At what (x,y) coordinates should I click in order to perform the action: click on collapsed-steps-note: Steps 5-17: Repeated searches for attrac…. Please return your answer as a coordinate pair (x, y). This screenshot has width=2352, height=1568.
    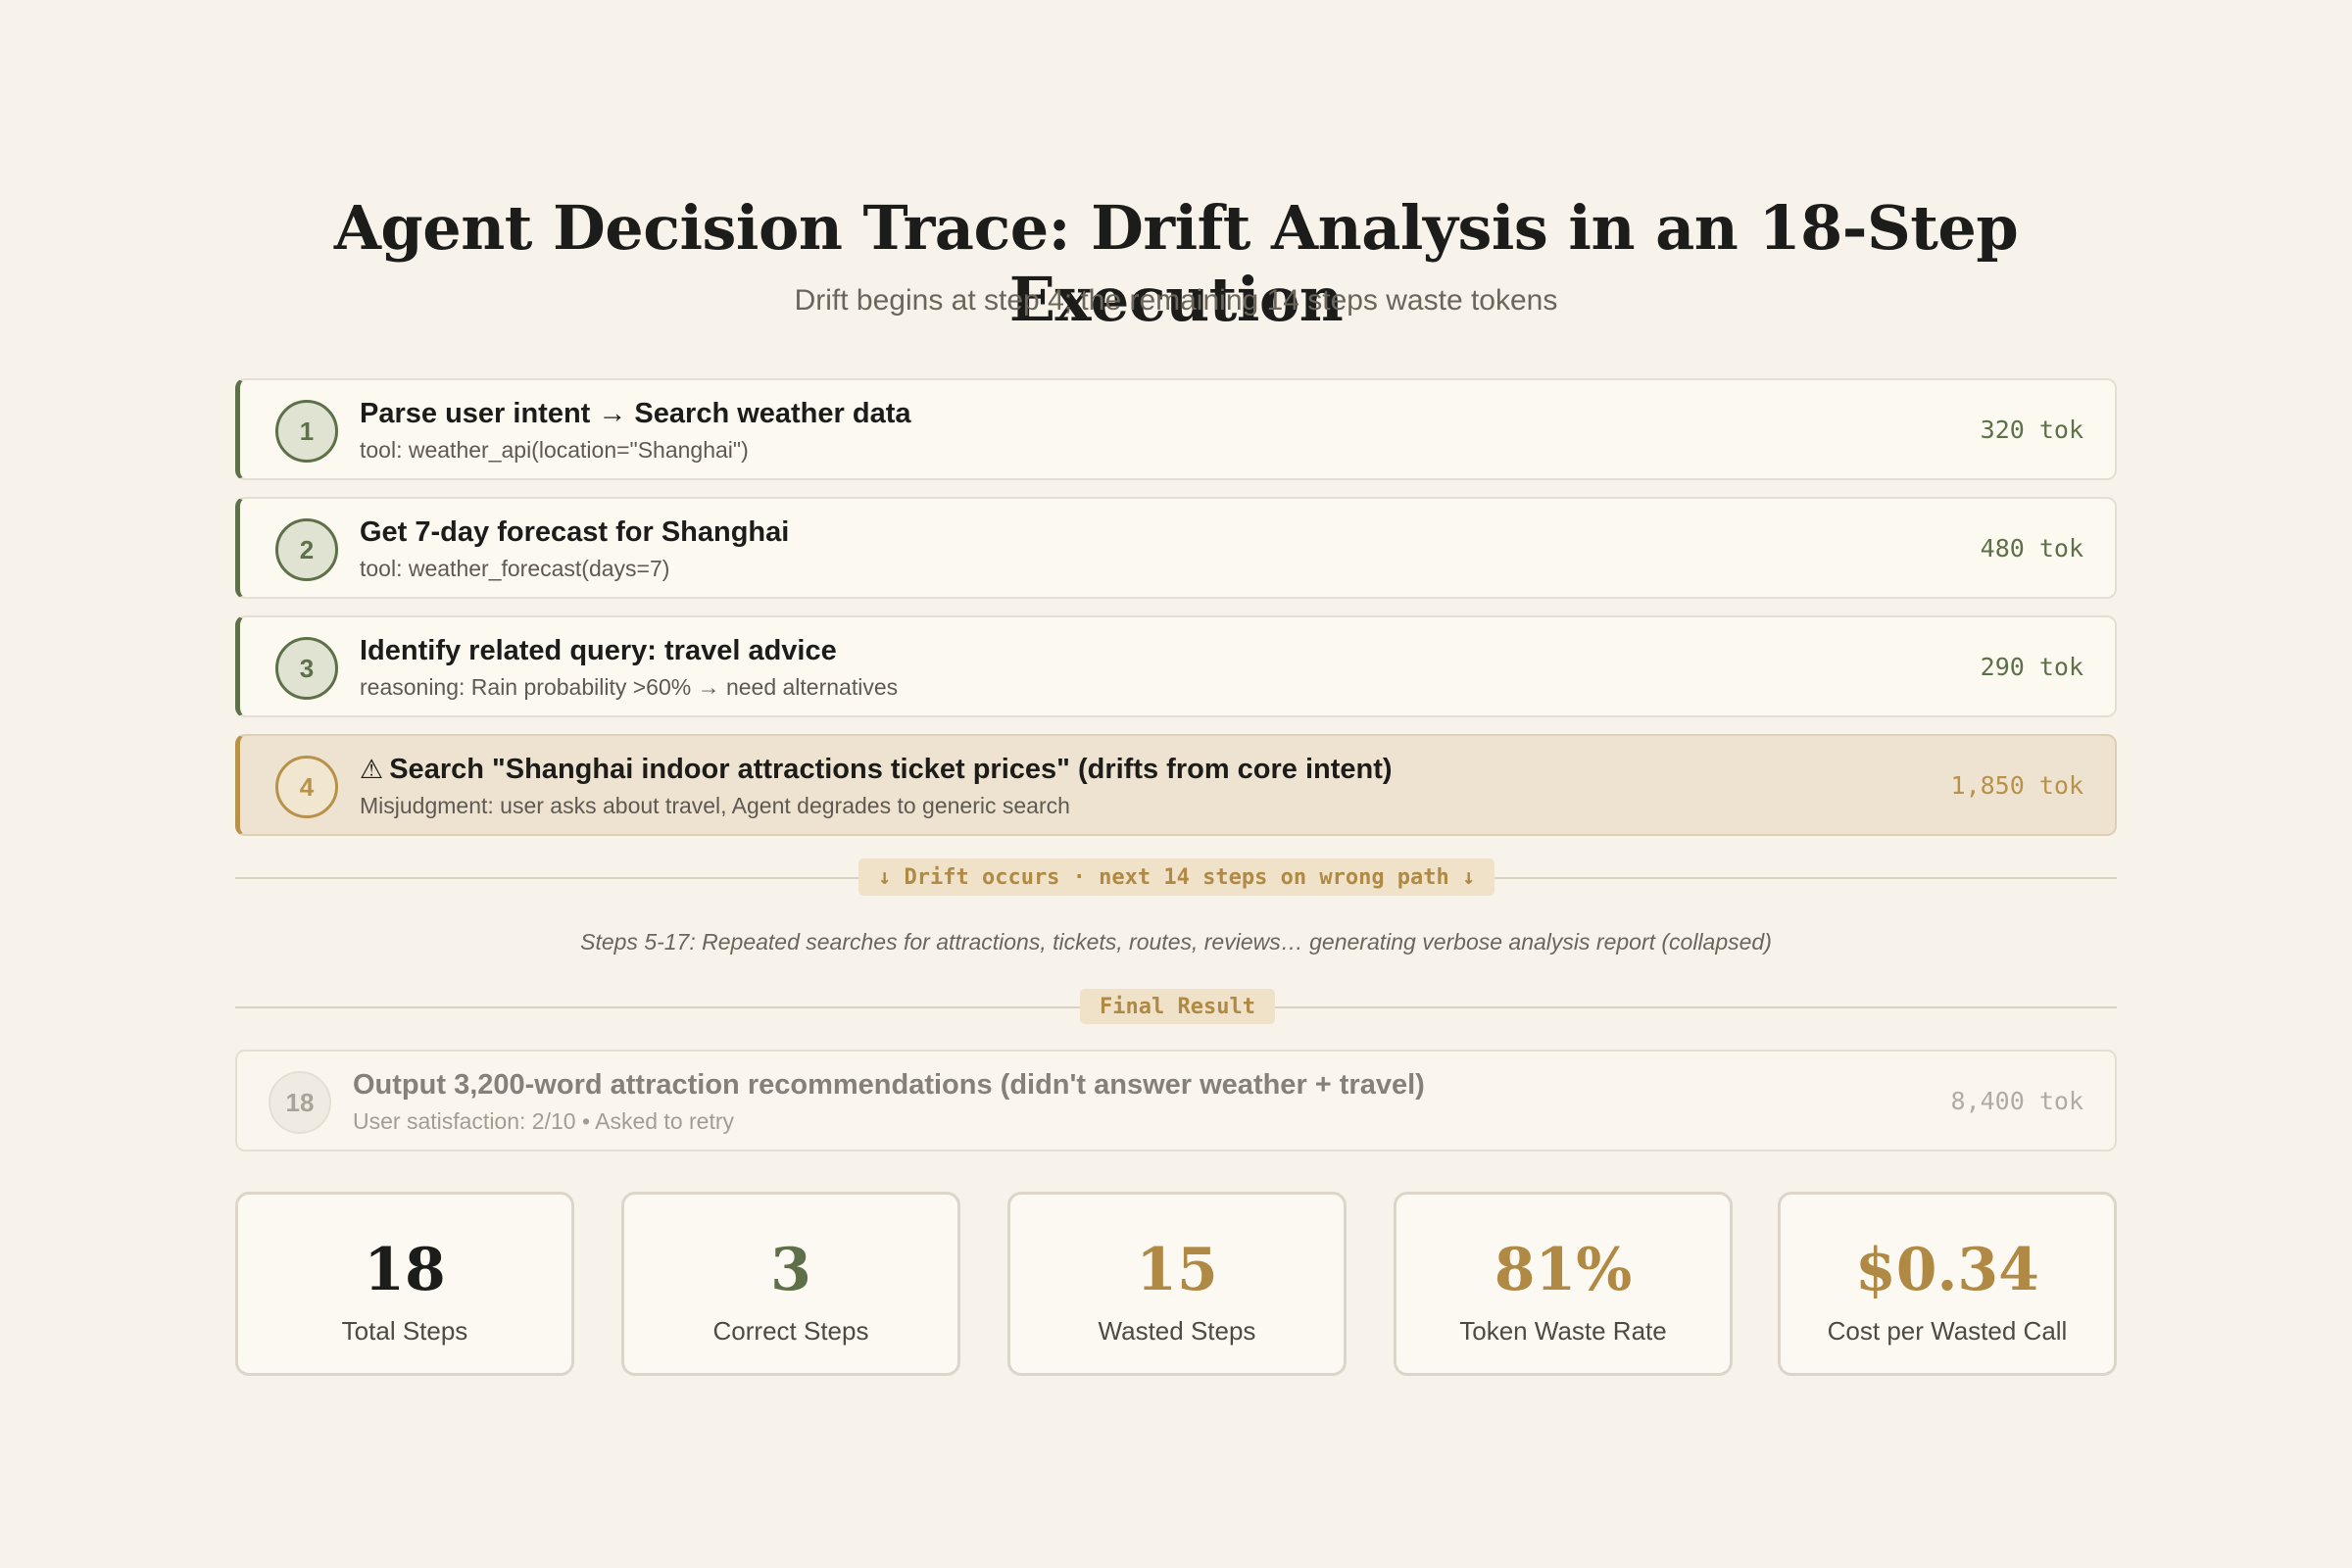
    Looking at the image, I should click on (1176, 942).